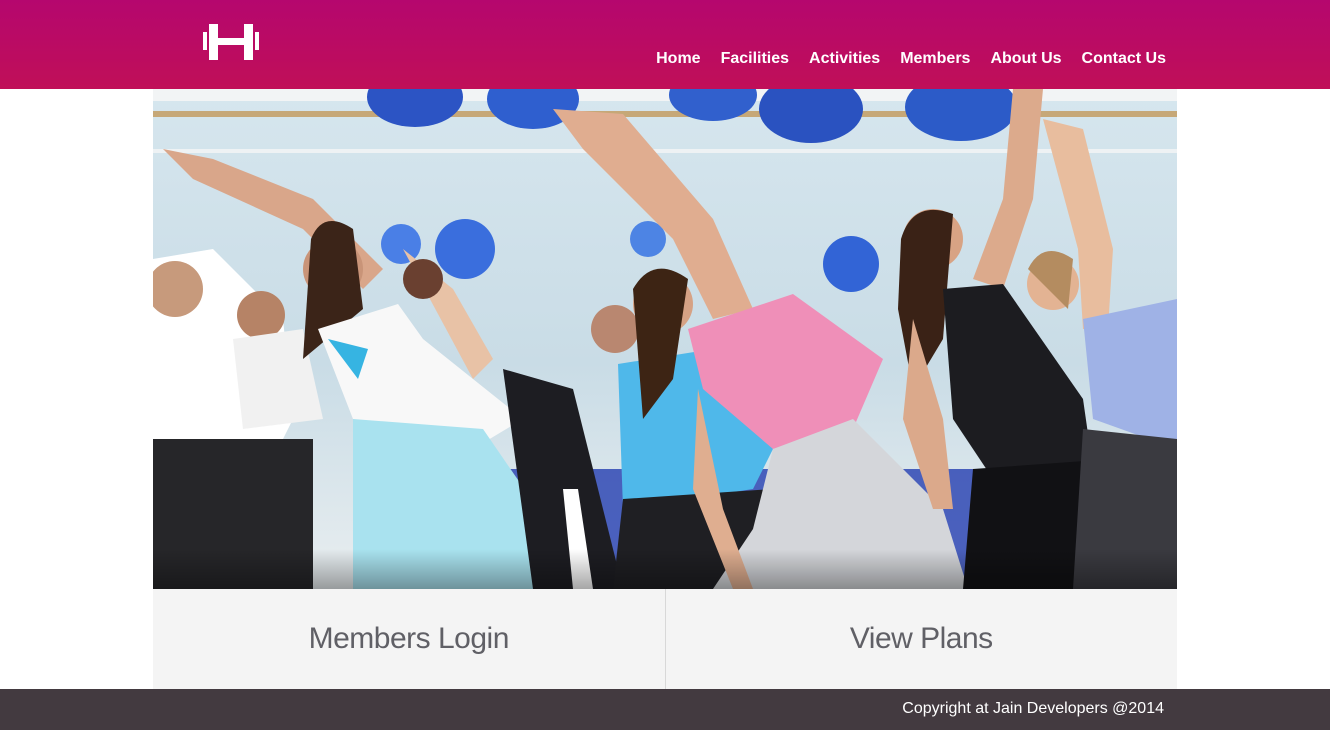 This screenshot has width=1332, height=730. What do you see at coordinates (665, 709) in the screenshot?
I see `site-footer: Copyright at Jain Developers @2014` at bounding box center [665, 709].